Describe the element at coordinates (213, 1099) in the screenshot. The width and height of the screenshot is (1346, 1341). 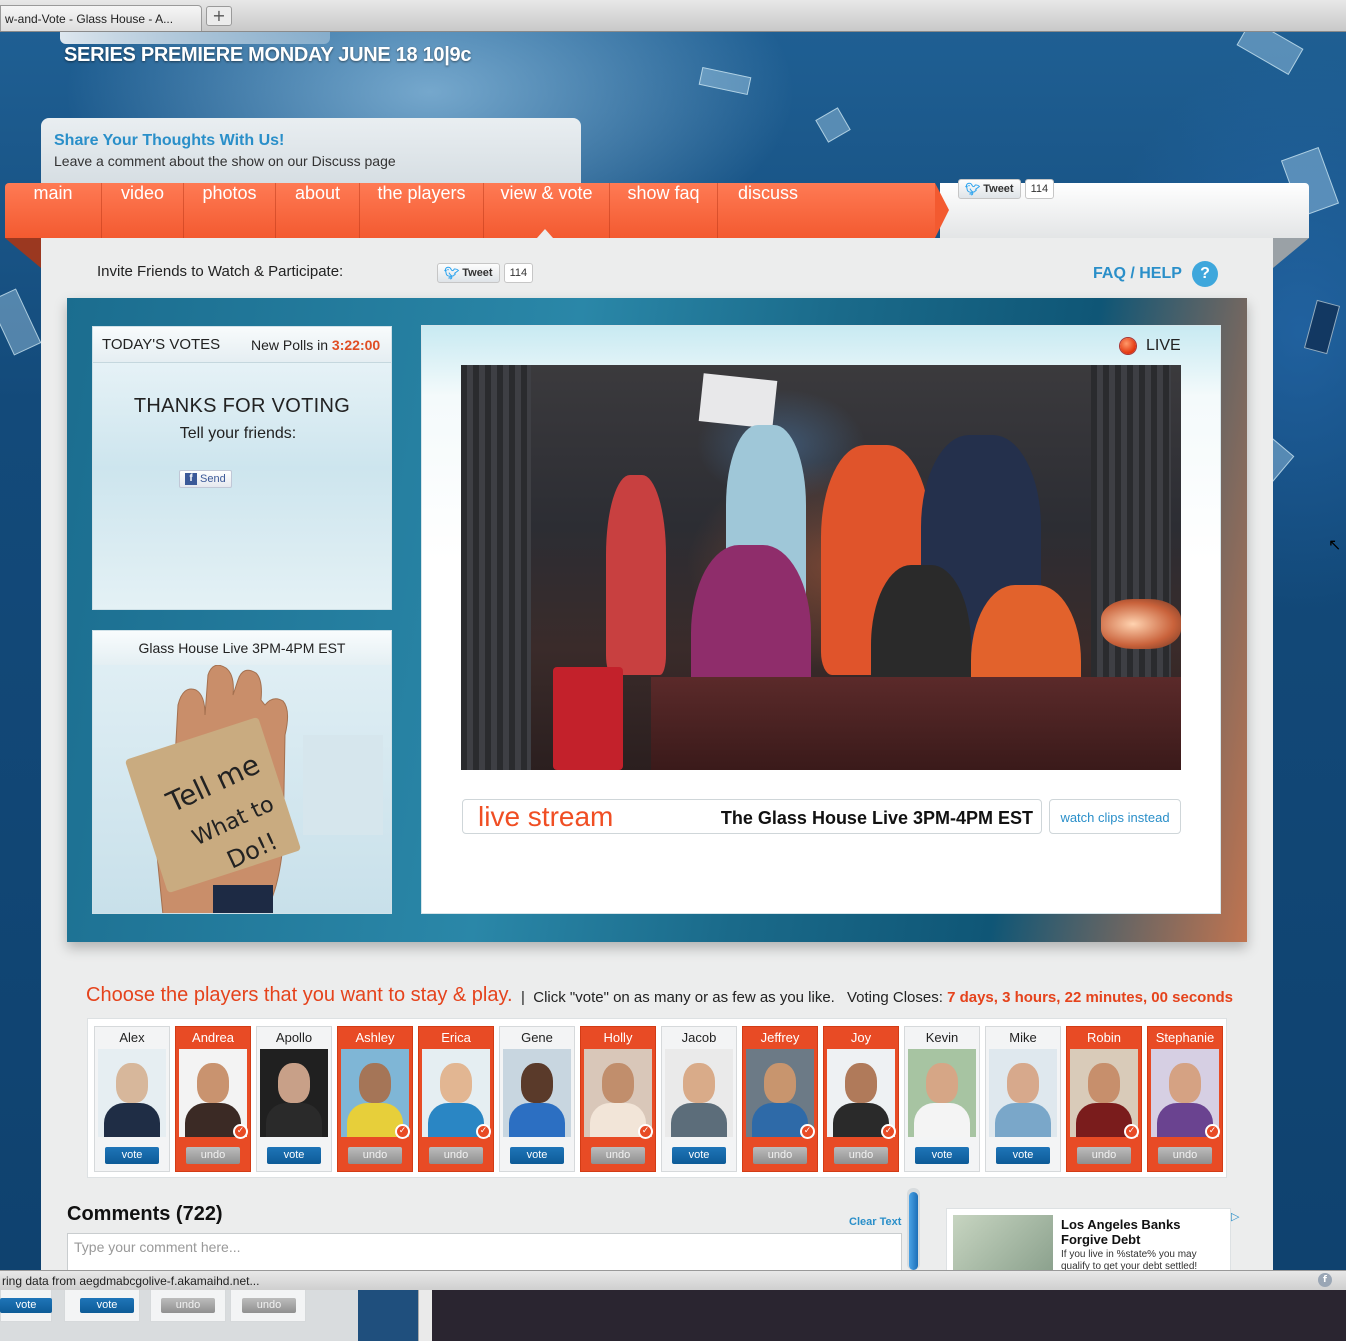
I see `player-card-andrea: Andrea ✓ undo` at that location.